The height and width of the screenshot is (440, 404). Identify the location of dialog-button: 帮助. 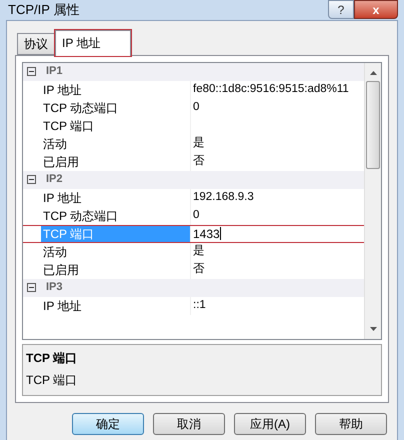
(351, 423).